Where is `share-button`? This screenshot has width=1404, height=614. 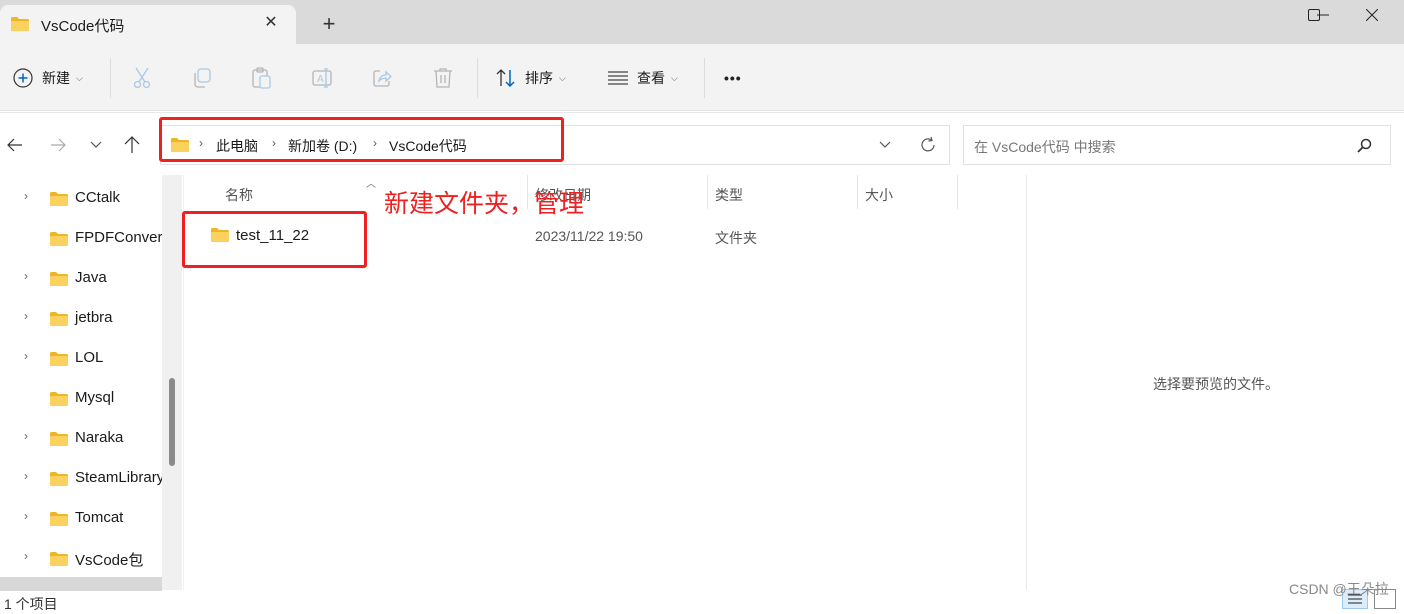
share-button is located at coordinates (382, 78).